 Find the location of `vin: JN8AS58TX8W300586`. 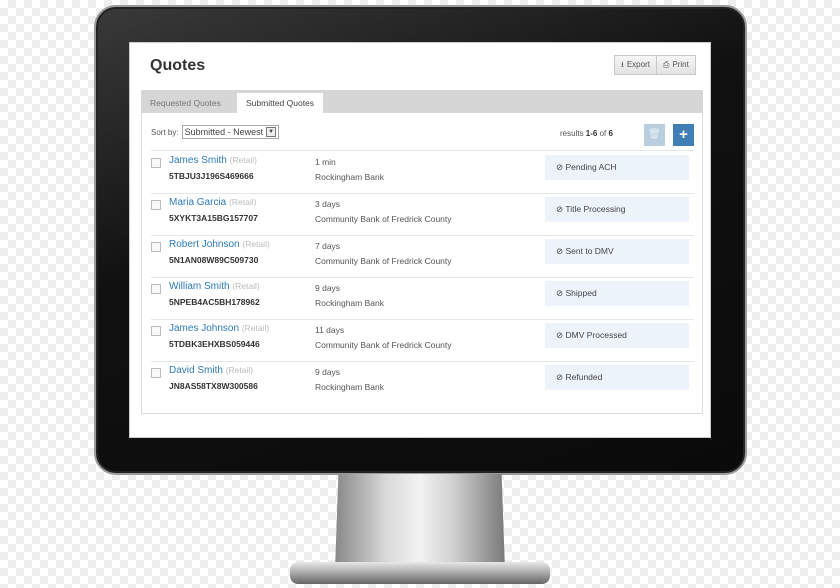

vin: JN8AS58TX8W300586 is located at coordinates (213, 386).